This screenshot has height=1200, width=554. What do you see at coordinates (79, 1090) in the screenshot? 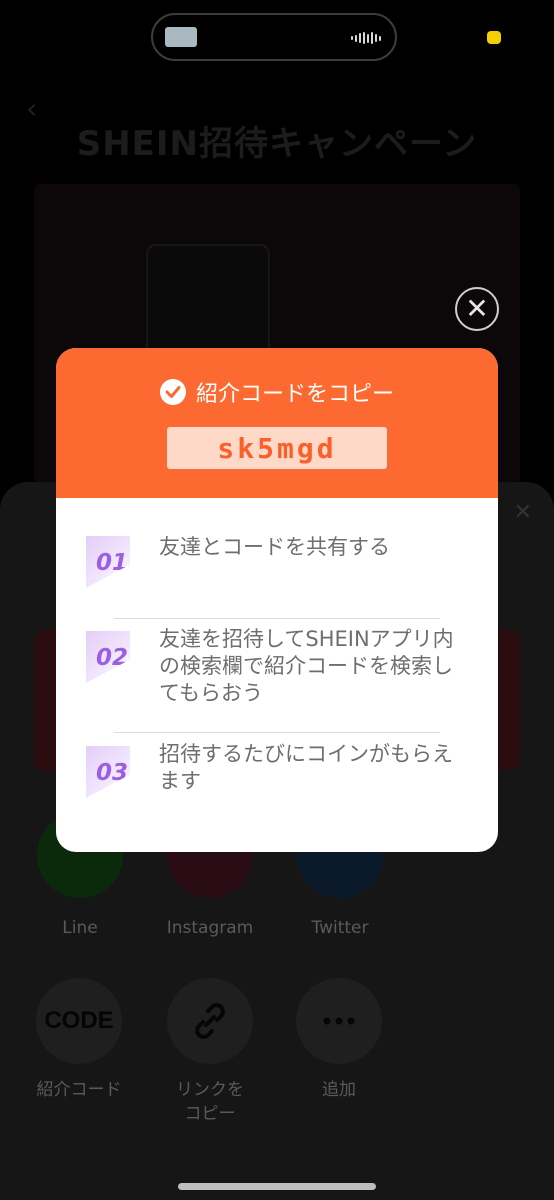
I see `action-referral-code-label: 紹介コード` at bounding box center [79, 1090].